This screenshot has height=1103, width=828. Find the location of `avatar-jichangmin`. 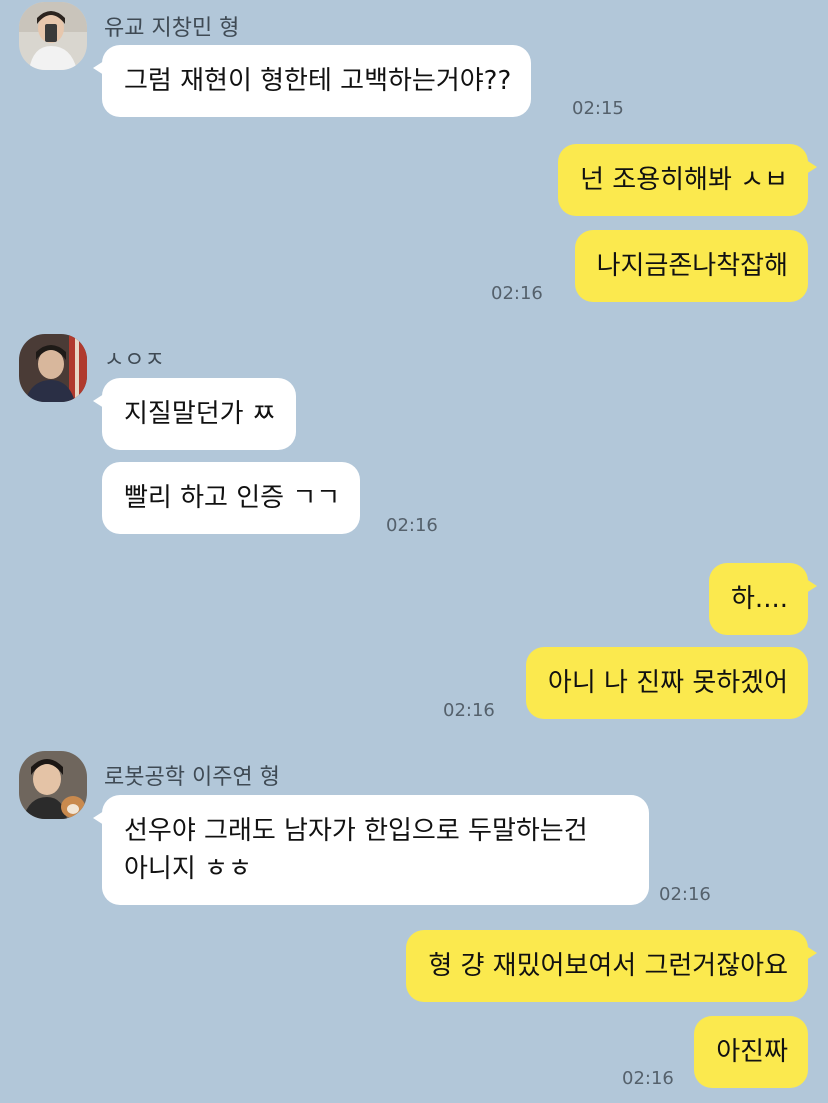

avatar-jichangmin is located at coordinates (53, 36).